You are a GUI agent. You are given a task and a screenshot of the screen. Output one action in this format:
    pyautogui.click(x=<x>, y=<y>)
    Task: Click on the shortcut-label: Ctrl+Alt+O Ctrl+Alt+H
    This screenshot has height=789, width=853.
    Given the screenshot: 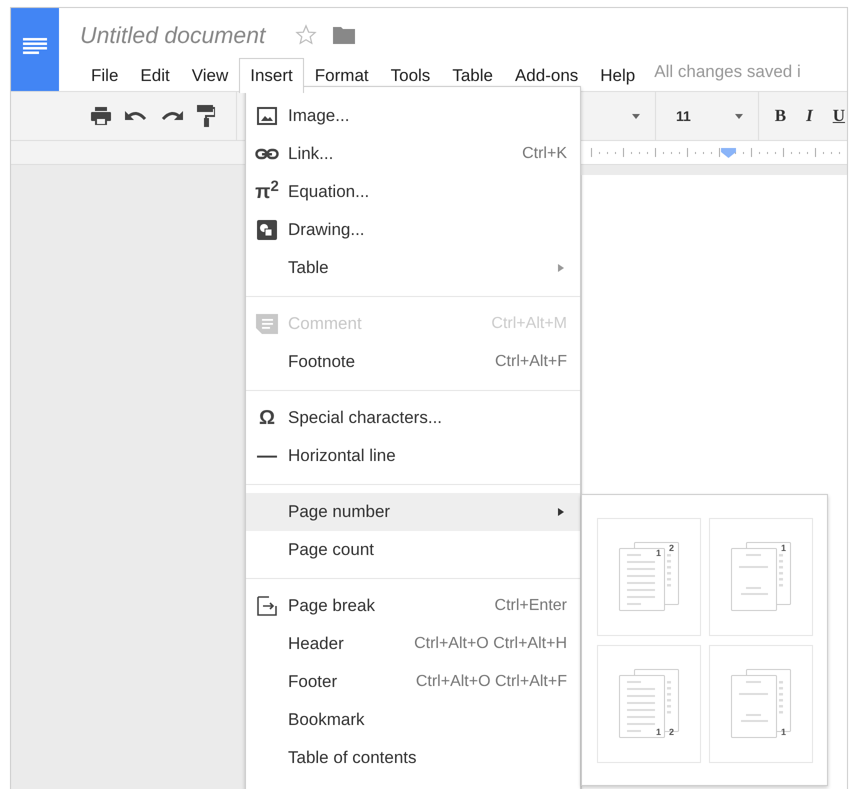 What is the action you would take?
    pyautogui.click(x=490, y=644)
    